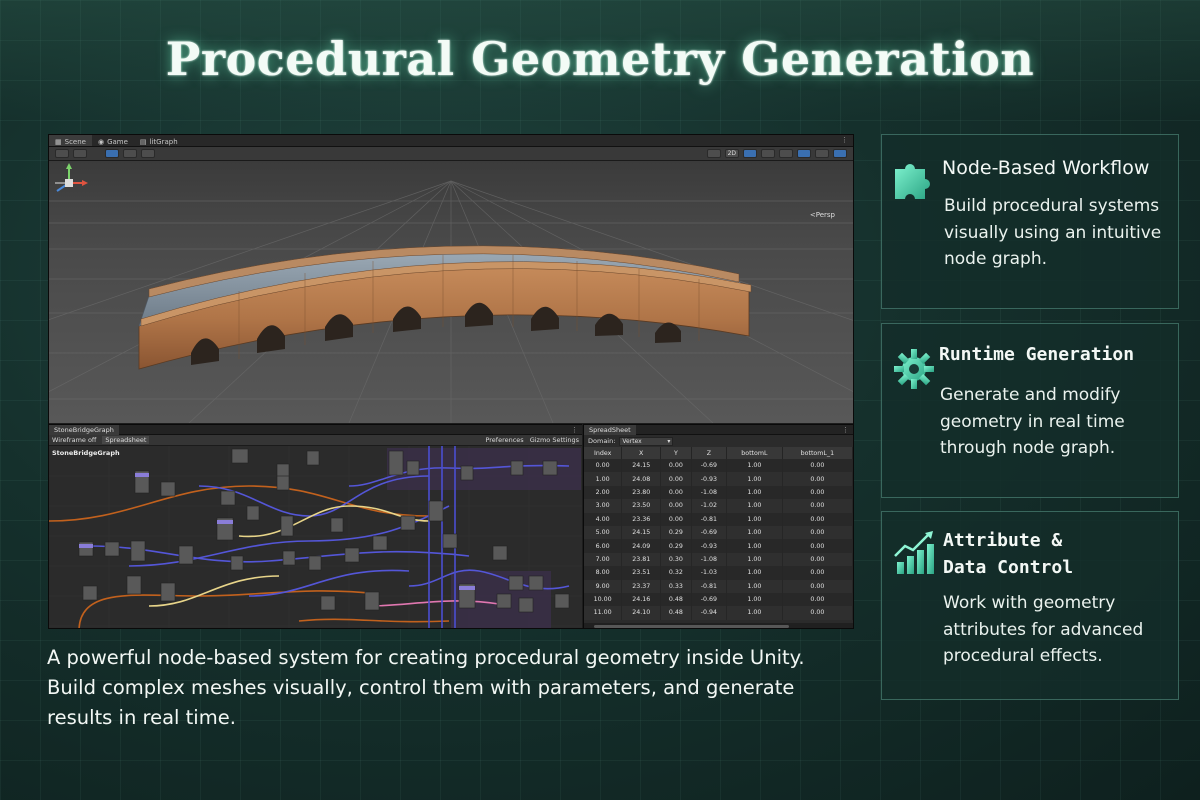 The width and height of the screenshot is (1200, 800). I want to click on table-cell: 4.00, so click(603, 519).